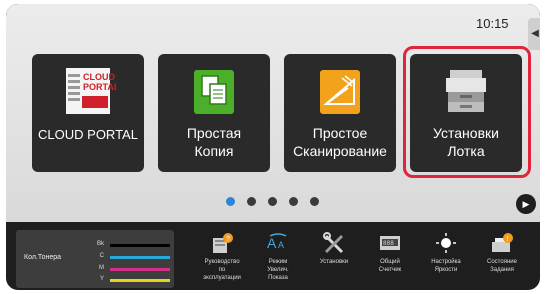  I want to click on manual-icon: ?, so click(223, 243).